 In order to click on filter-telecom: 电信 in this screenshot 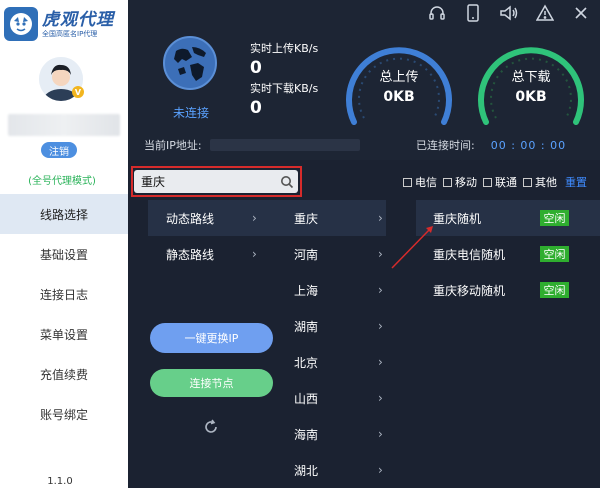, I will do `click(420, 182)`.